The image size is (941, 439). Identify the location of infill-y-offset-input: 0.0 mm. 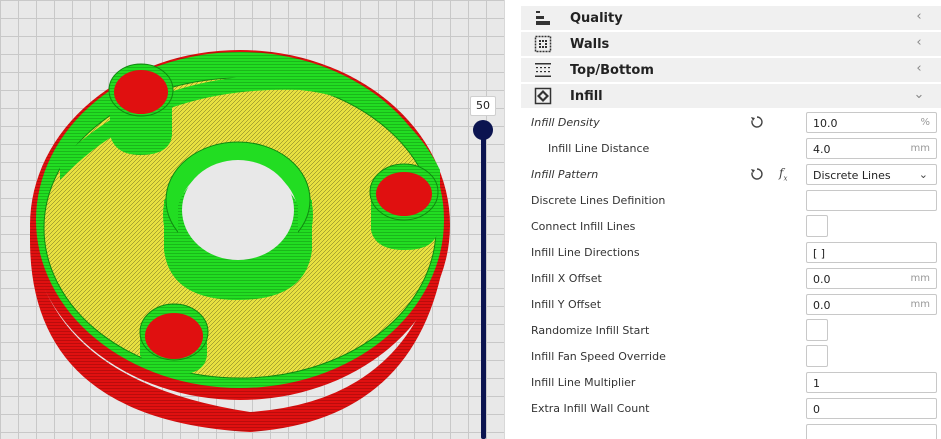
(871, 304).